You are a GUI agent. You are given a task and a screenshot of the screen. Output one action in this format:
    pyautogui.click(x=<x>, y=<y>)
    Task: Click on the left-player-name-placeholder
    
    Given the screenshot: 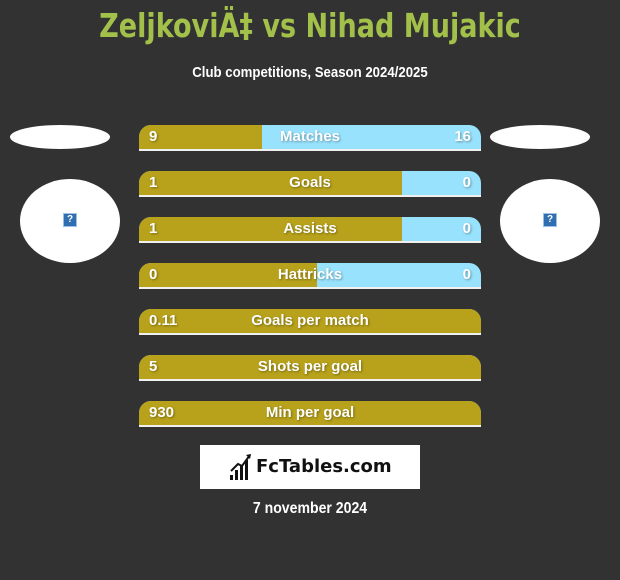 What is the action you would take?
    pyautogui.click(x=60, y=137)
    